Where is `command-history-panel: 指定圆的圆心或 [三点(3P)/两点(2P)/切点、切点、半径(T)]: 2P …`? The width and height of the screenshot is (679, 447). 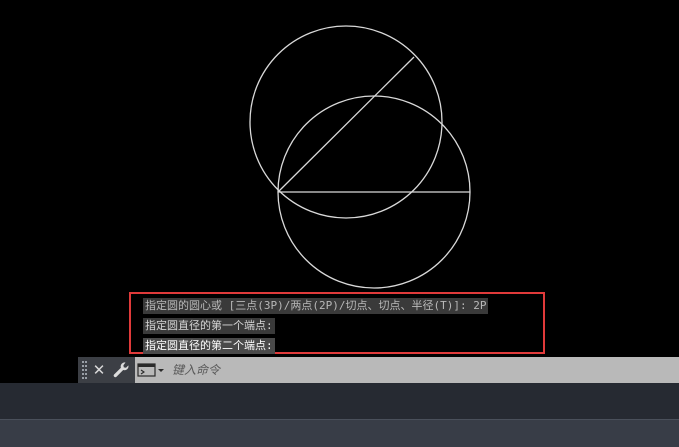
command-history-panel: 指定圆的圆心或 [三点(3P)/两点(2P)/切点、切点、半径(T)]: 2P … is located at coordinates (337, 323).